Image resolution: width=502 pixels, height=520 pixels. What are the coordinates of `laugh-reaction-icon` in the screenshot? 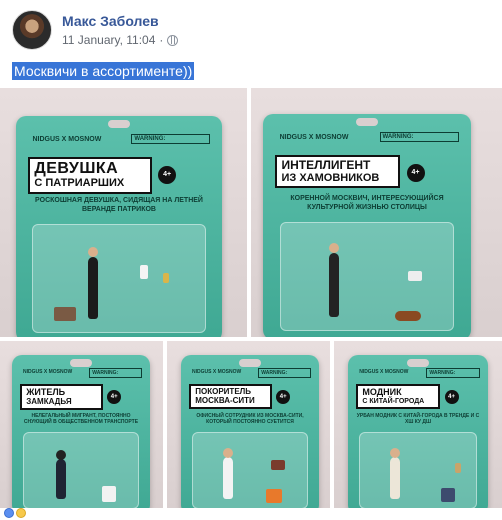 It's located at (21, 513).